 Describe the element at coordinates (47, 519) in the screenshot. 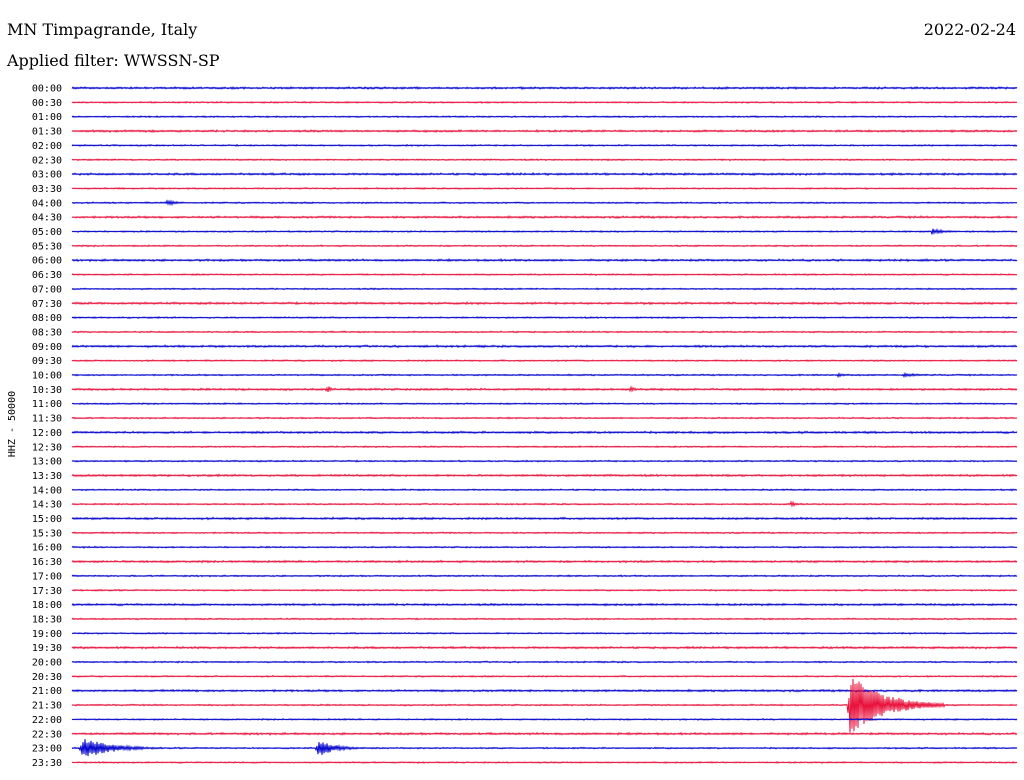

I see `row-time-label: 15:00` at that location.